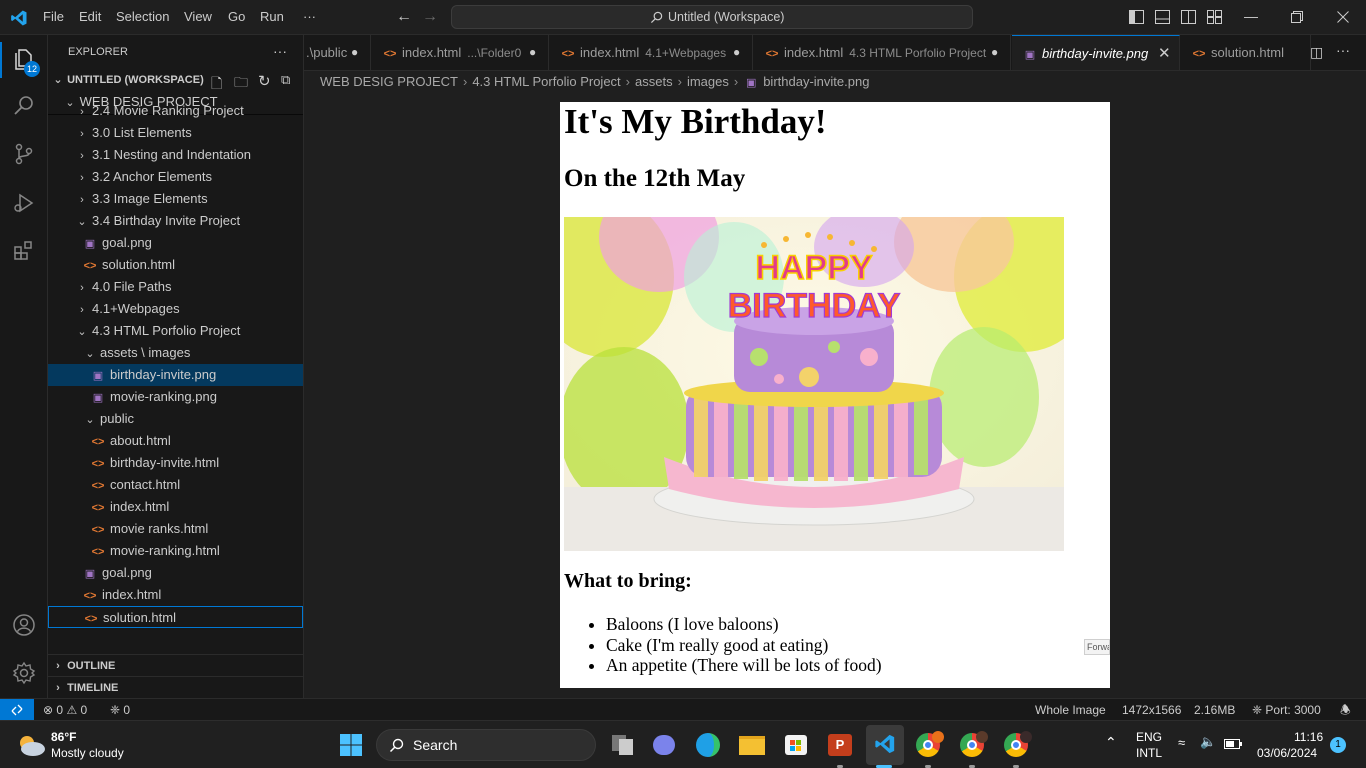 This screenshot has width=1366, height=768. I want to click on notifications-bell-icon: 🕭, so click(1345, 710).